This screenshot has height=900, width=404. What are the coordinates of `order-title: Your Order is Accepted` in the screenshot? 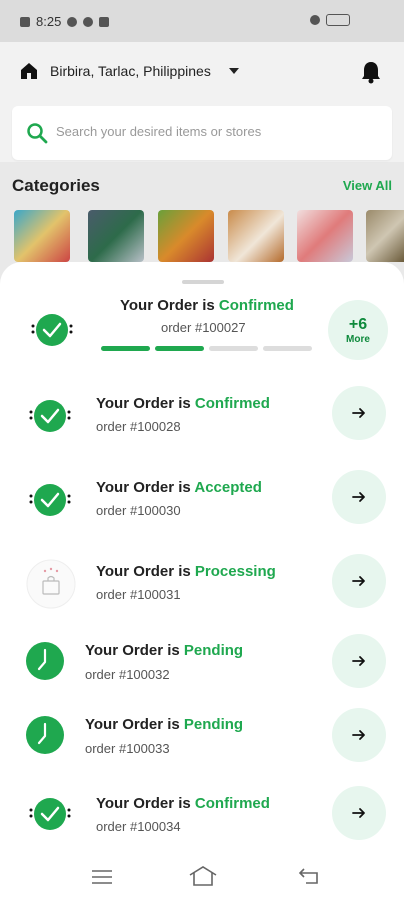 It's located at (179, 487).